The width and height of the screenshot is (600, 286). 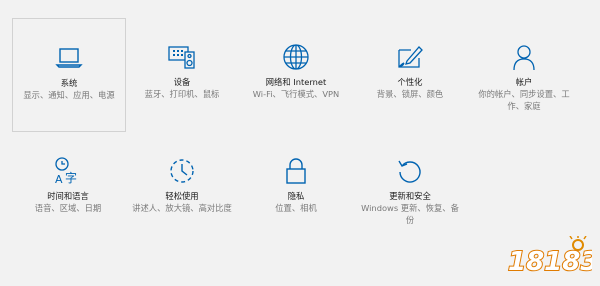 I want to click on devices-icon, so click(x=182, y=57).